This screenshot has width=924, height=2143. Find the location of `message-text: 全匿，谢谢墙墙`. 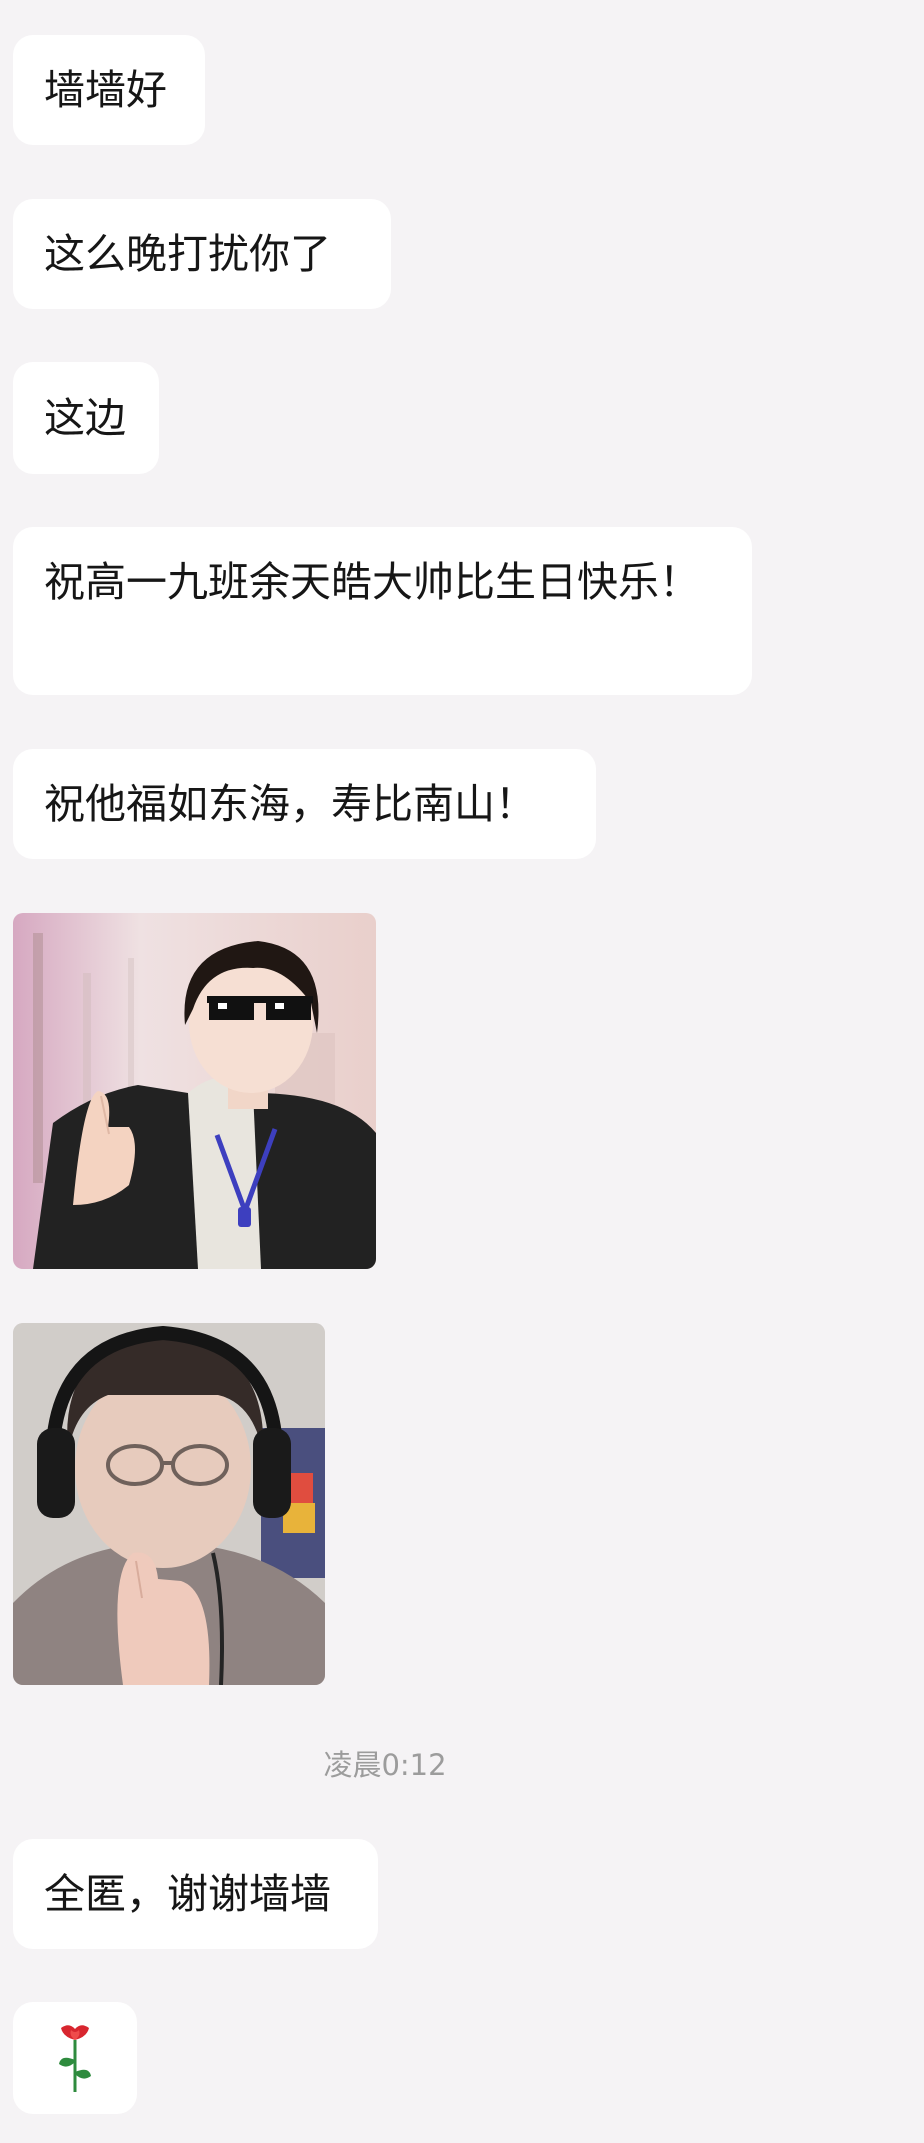

message-text: 全匿，谢谢墙墙 is located at coordinates (187, 1894).